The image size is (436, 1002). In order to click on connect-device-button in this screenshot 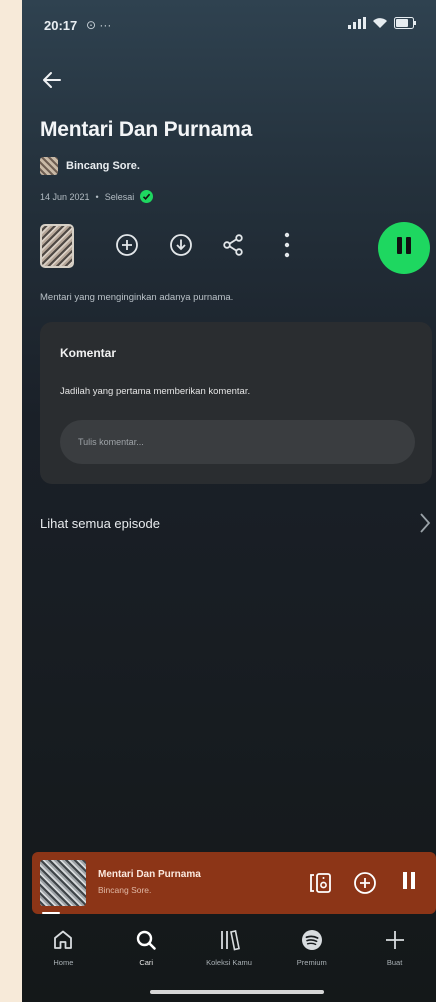, I will do `click(321, 883)`.